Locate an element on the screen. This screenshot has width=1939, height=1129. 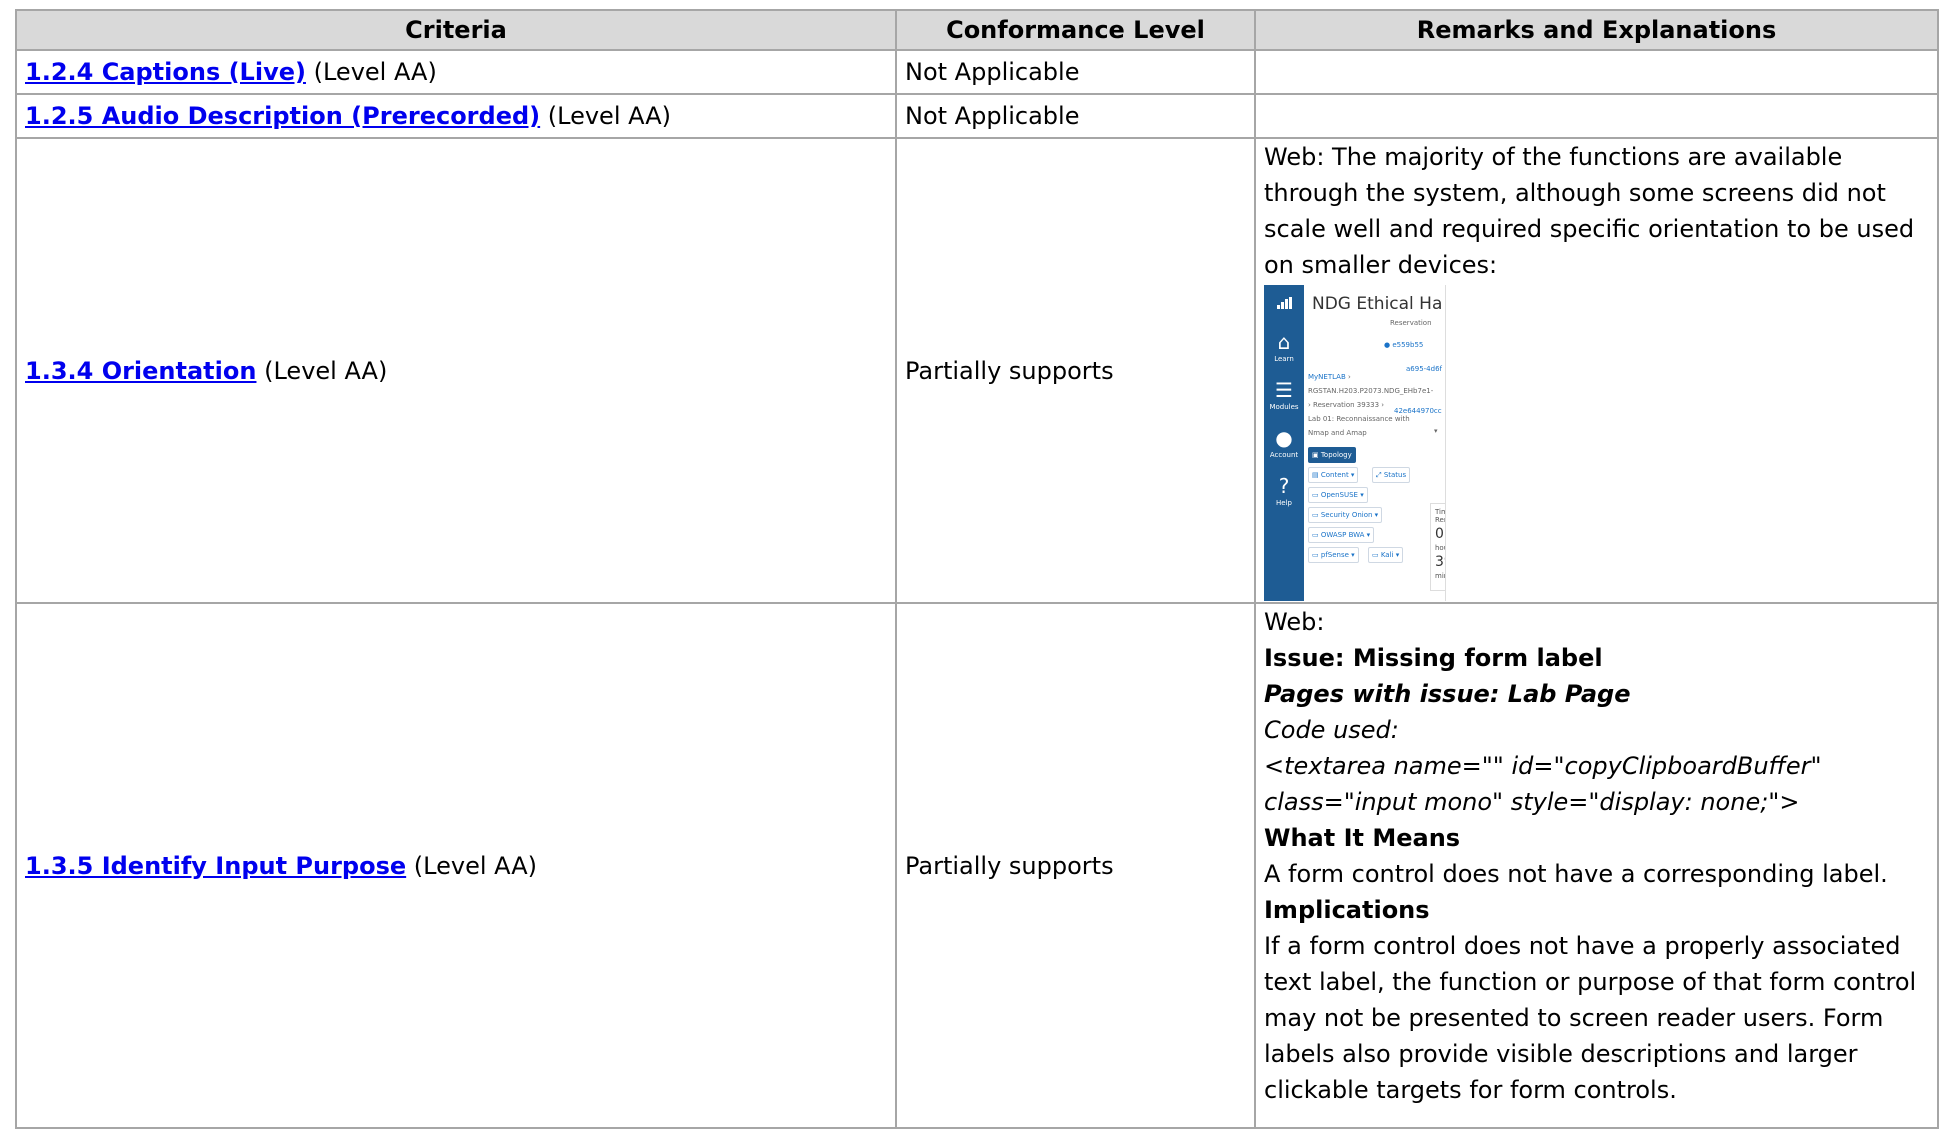
lab-title-line1: Lab 01: Reconnaissance with is located at coordinates (1359, 419).